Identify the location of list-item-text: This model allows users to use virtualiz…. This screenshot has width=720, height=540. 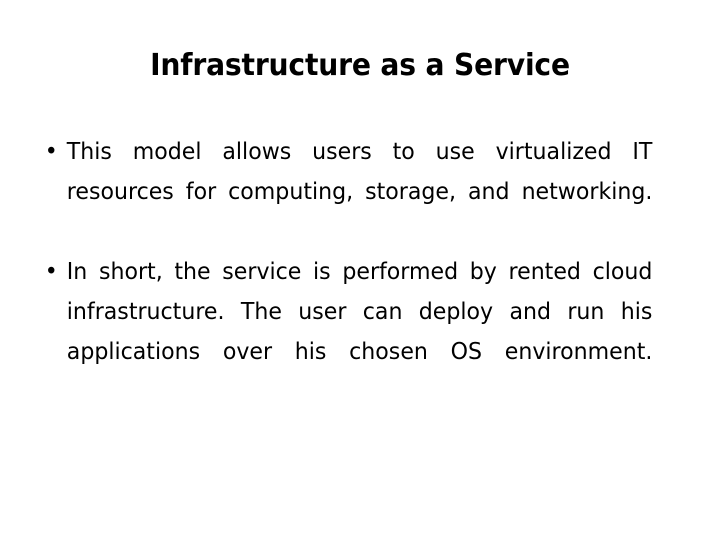
(359, 172).